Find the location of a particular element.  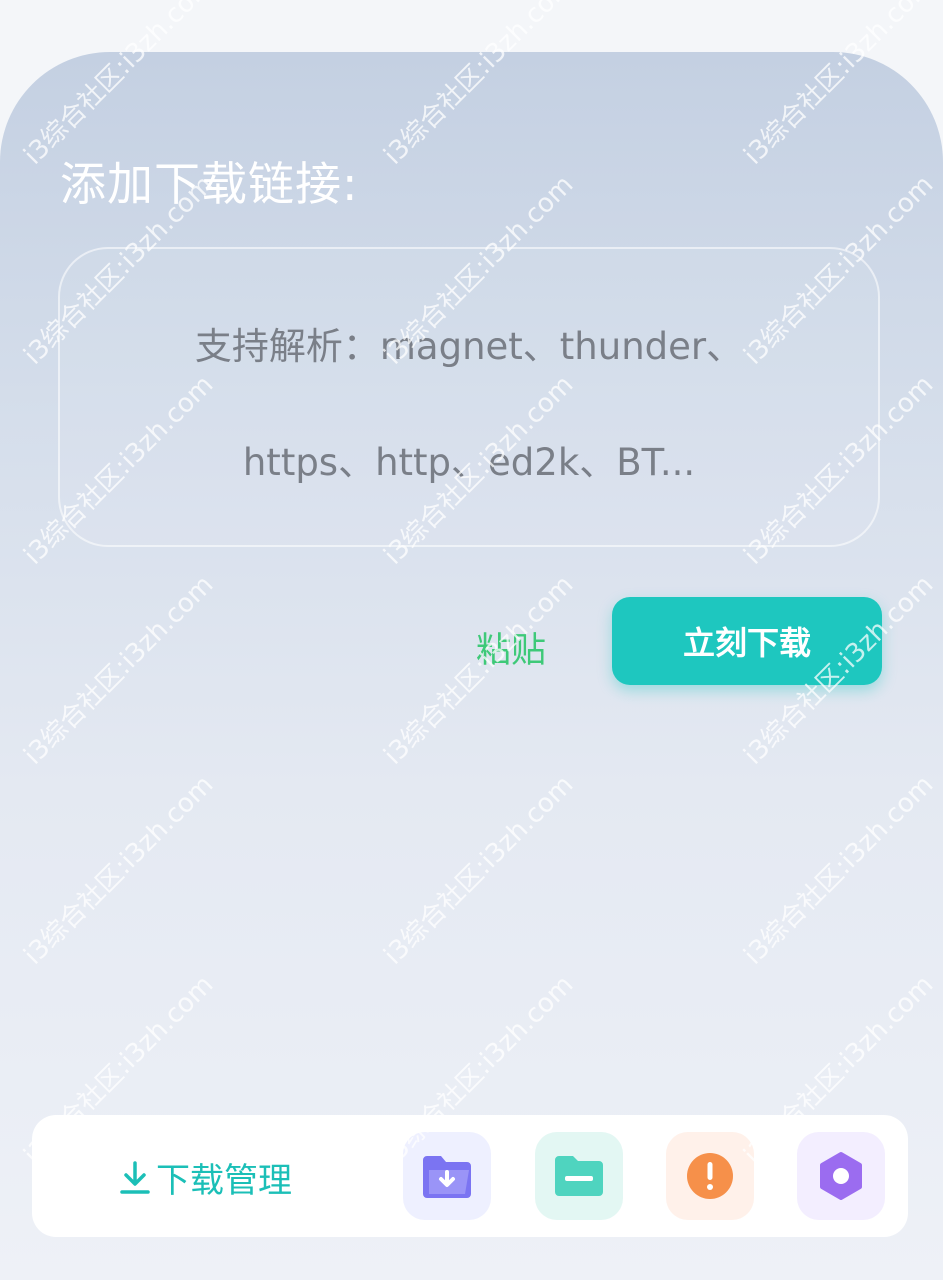

download-icon is located at coordinates (135, 1177).